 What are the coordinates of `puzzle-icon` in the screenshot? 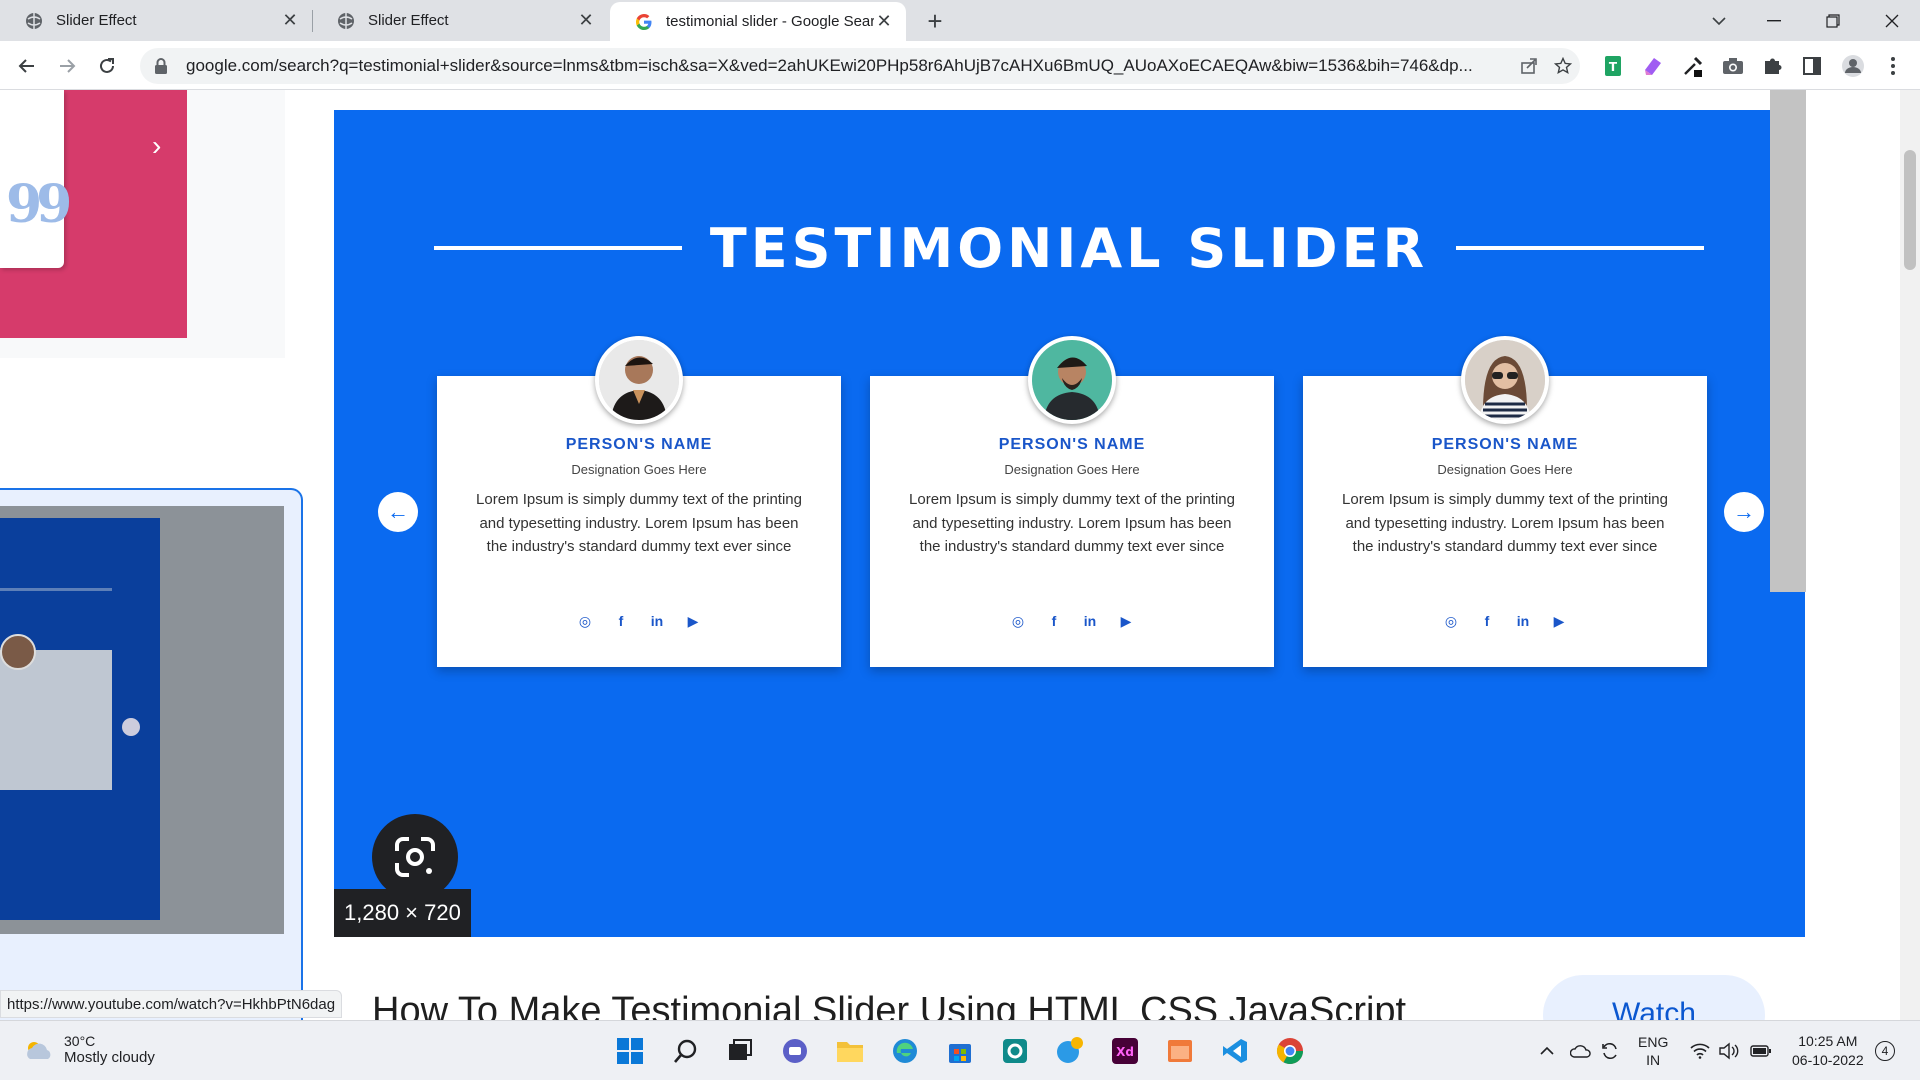 It's located at (1773, 66).